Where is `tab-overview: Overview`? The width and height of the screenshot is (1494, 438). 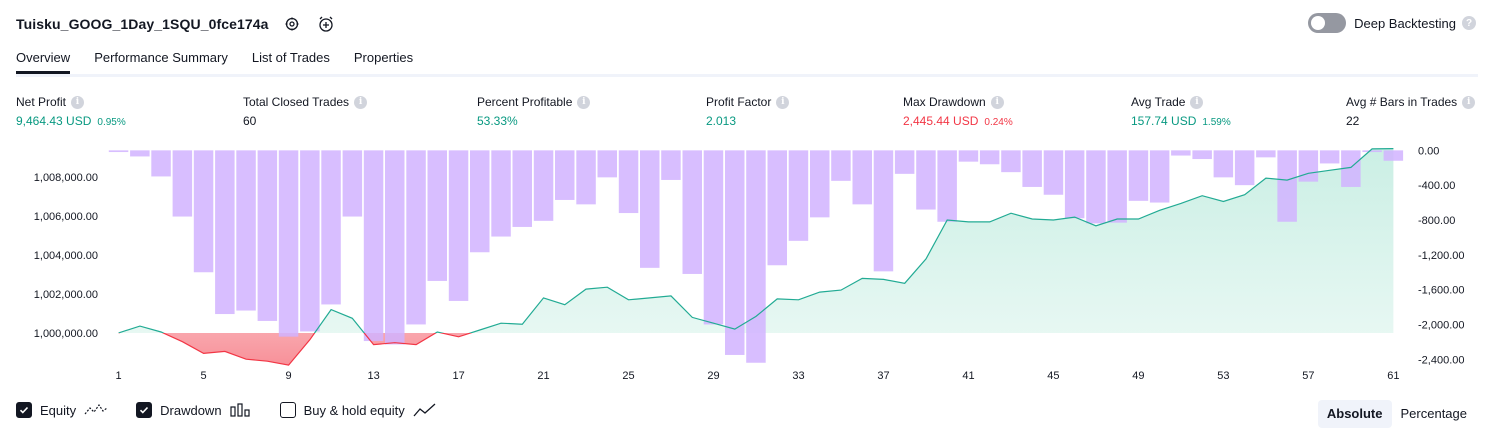 tab-overview: Overview is located at coordinates (43, 59).